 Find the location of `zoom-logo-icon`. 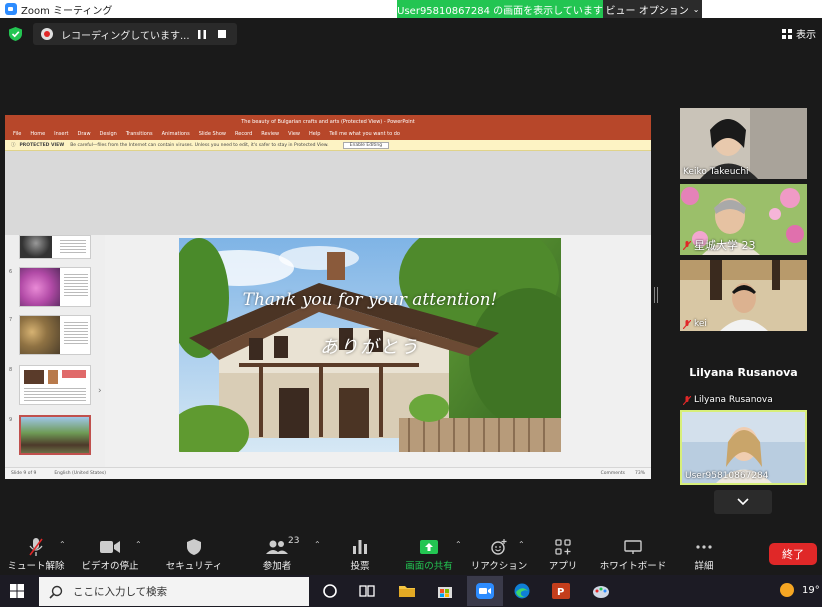

zoom-logo-icon is located at coordinates (11, 9).